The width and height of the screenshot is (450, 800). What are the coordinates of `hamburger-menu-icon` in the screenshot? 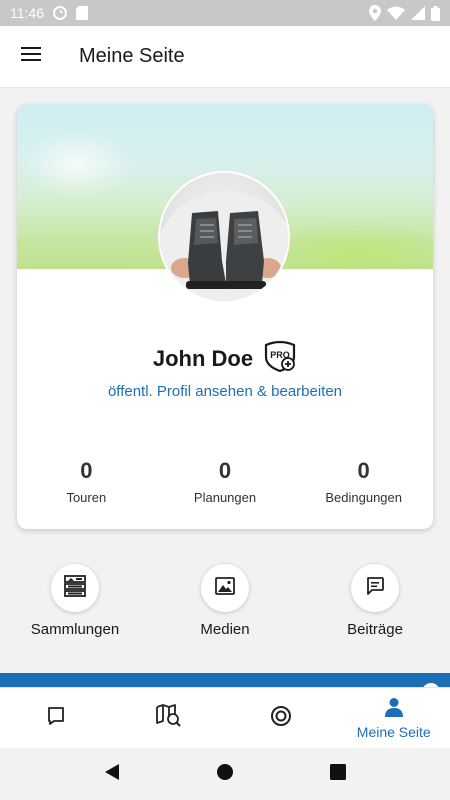 It's located at (31, 56).